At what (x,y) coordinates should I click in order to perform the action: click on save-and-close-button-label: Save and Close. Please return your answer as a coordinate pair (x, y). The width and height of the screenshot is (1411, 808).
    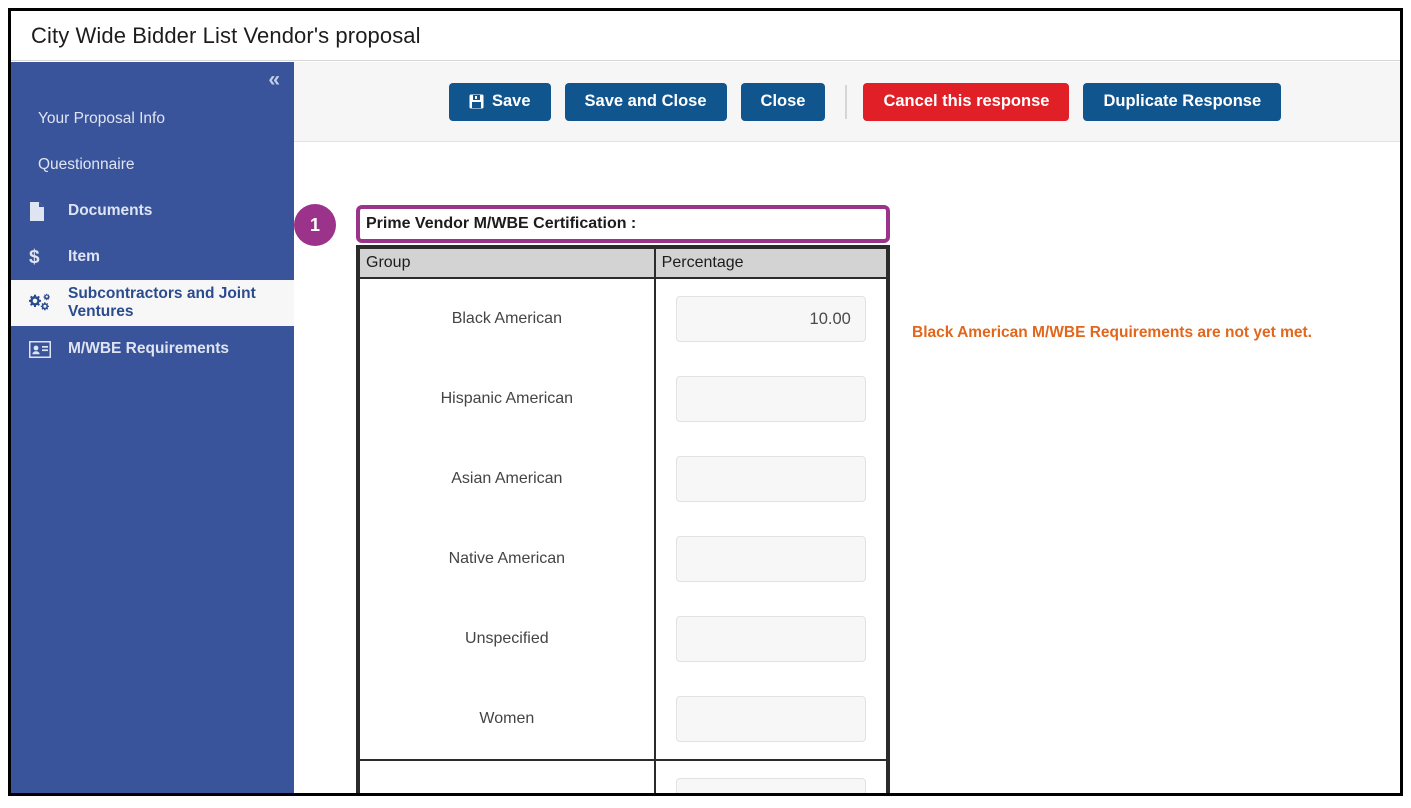
    Looking at the image, I should click on (645, 101).